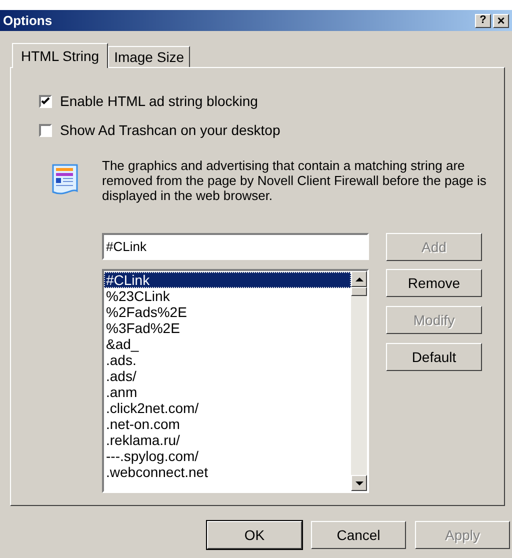  What do you see at coordinates (65, 180) in the screenshot?
I see `document-icon` at bounding box center [65, 180].